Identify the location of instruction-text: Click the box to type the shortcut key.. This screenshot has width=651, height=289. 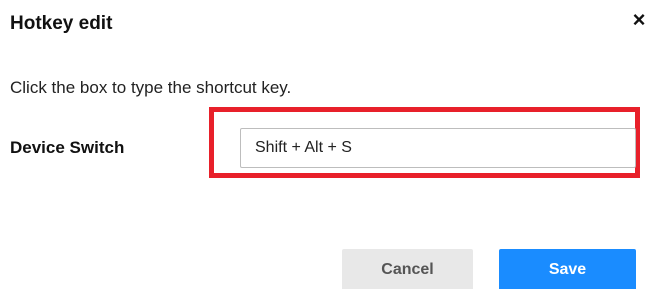
(151, 87).